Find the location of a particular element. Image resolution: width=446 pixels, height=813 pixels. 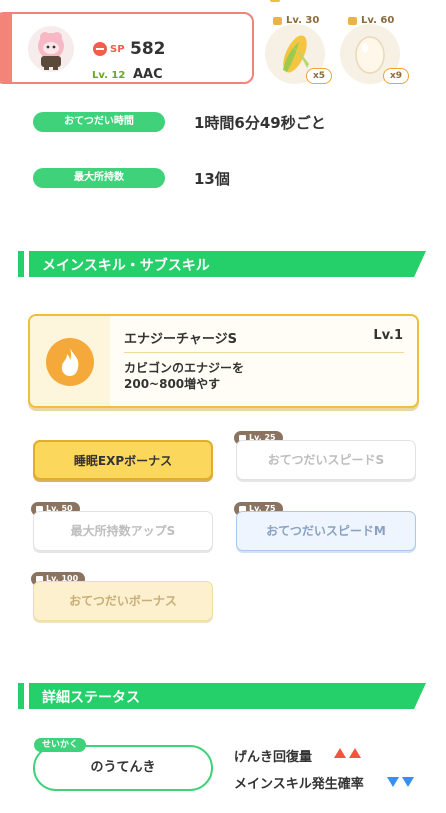

help-time-value: 1時間6分49秒ごと is located at coordinates (260, 123).